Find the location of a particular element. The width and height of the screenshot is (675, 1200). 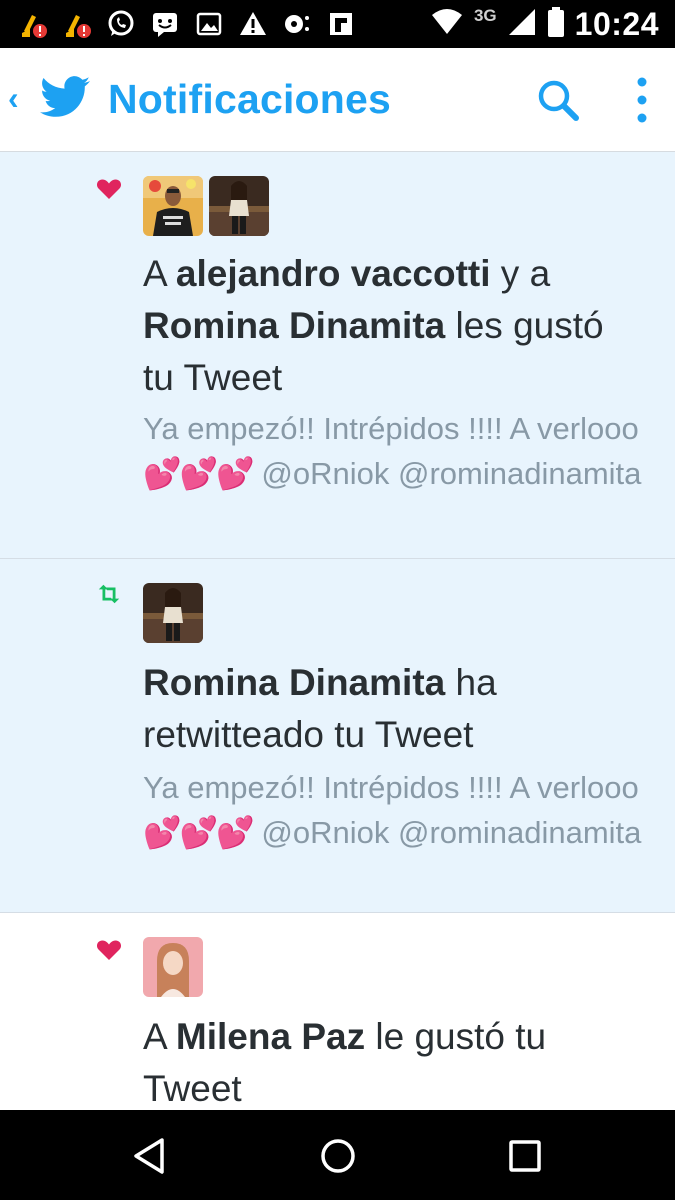

search-icon is located at coordinates (558, 100).